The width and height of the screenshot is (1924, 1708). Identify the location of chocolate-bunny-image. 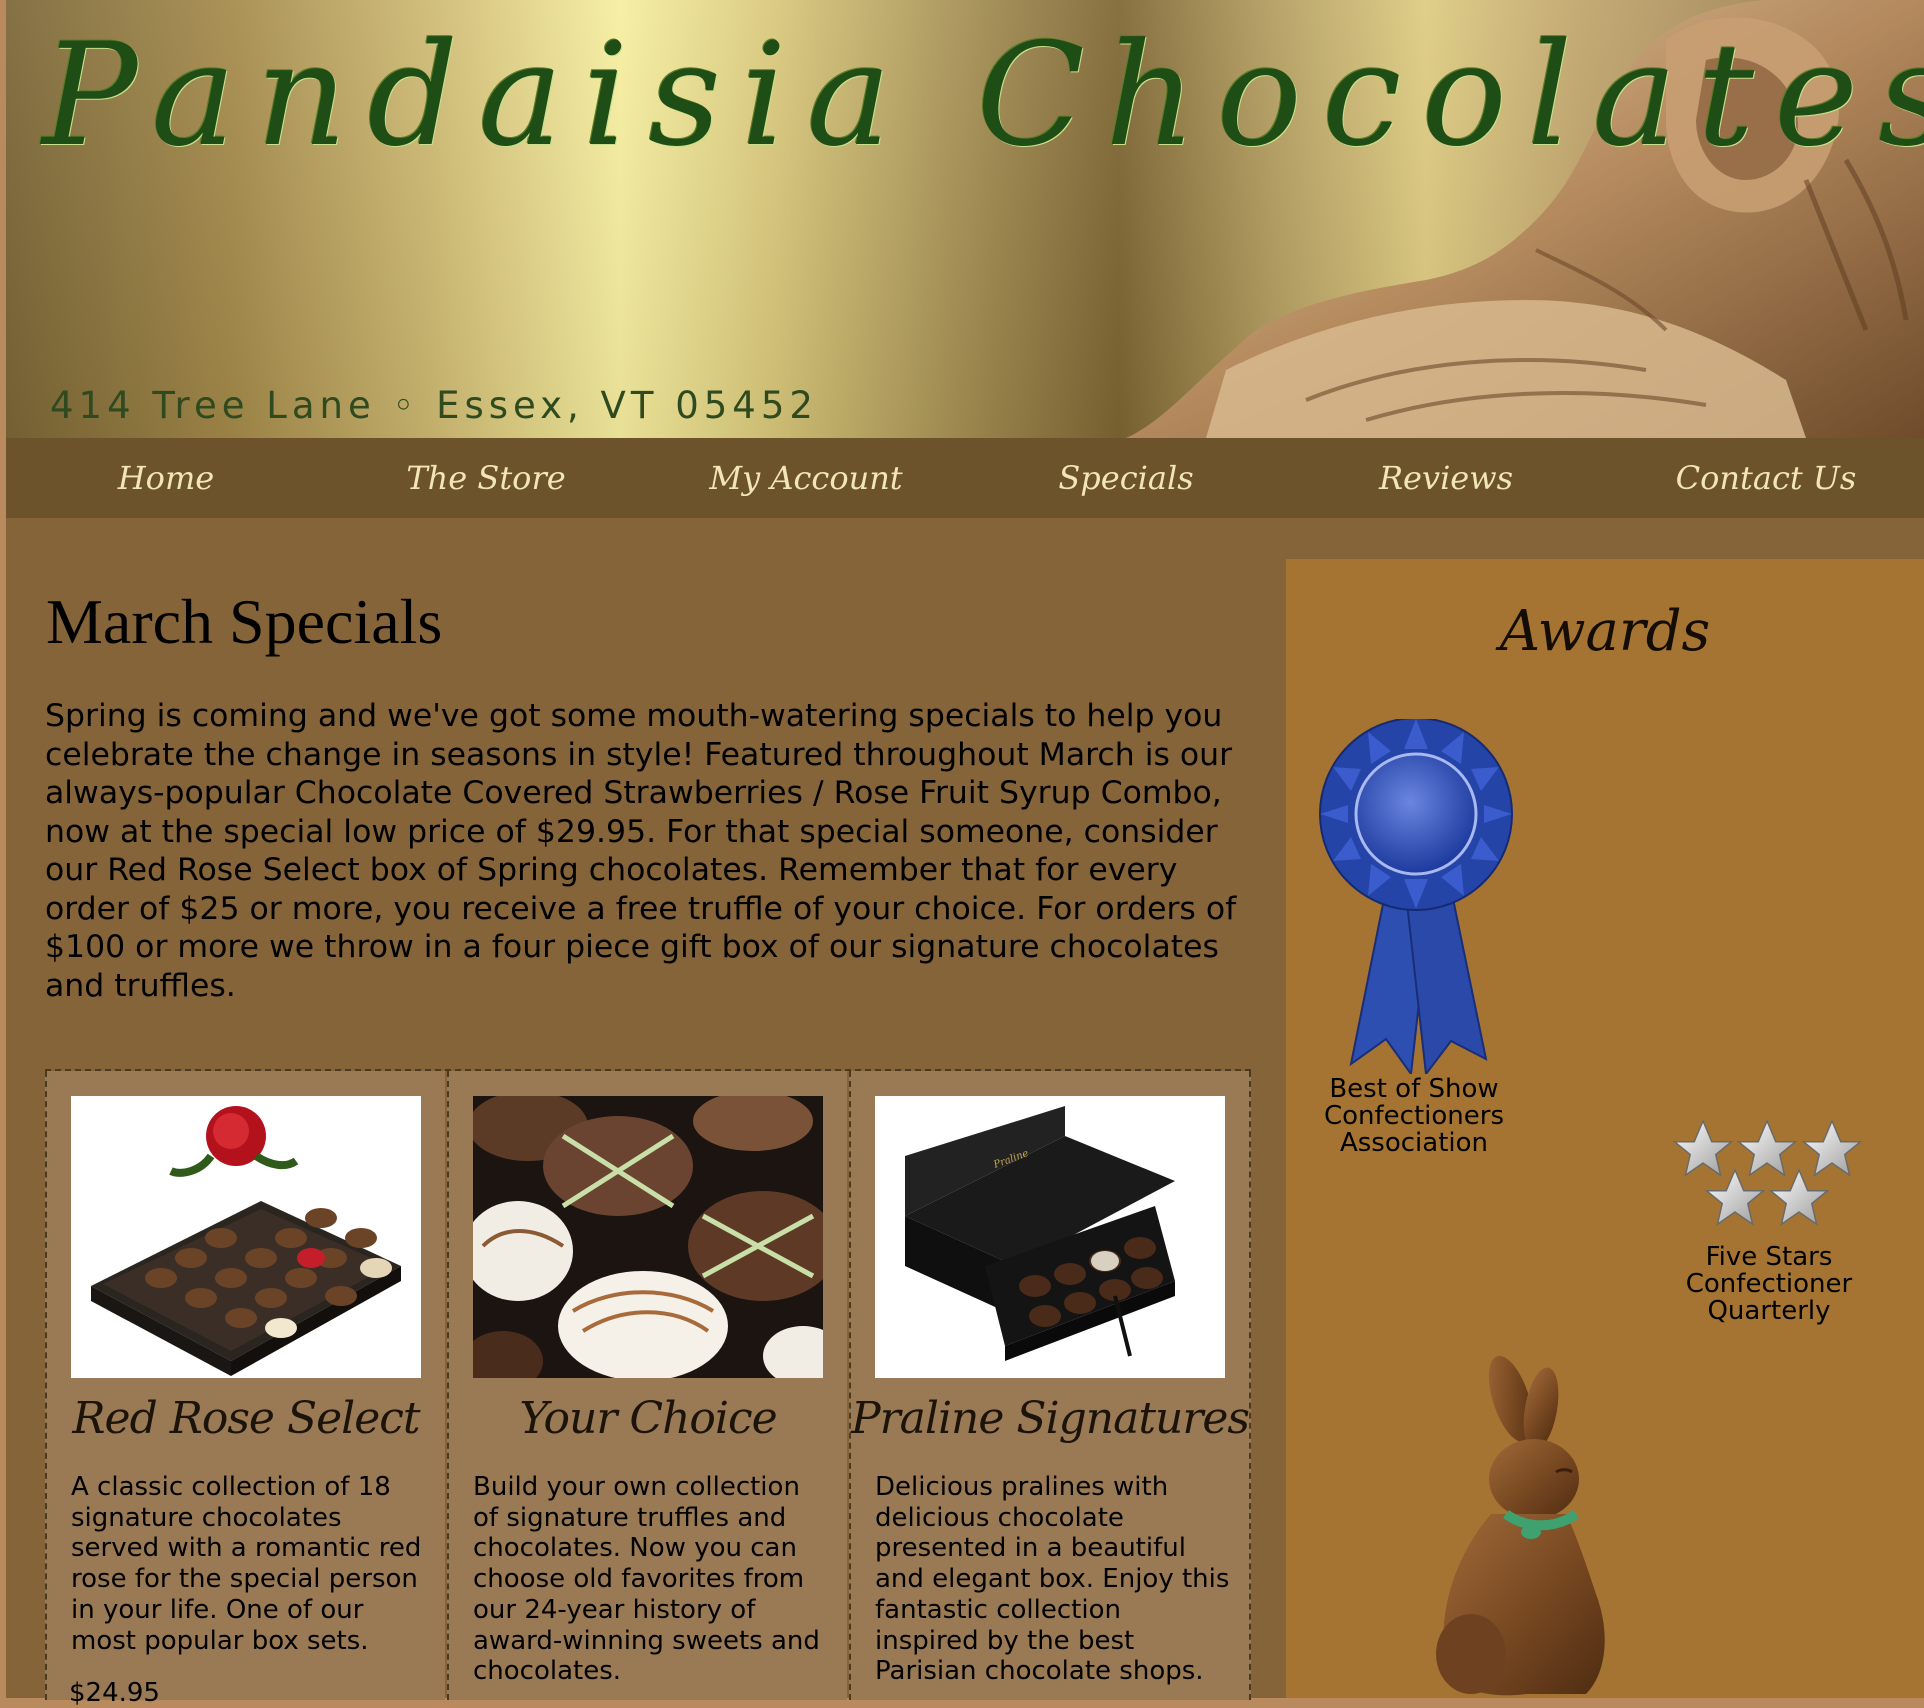
(1520, 1525).